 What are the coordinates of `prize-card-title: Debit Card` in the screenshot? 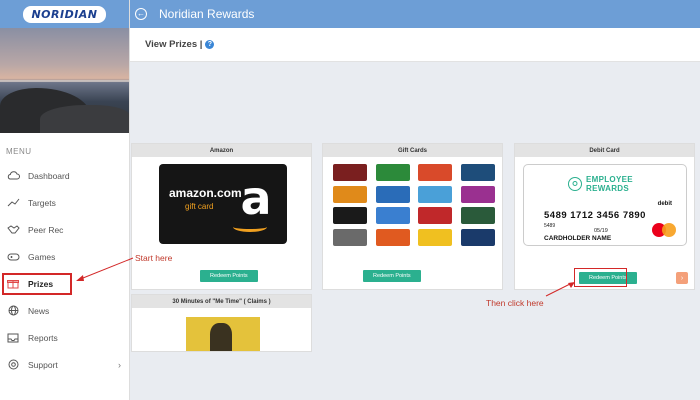 It's located at (604, 150).